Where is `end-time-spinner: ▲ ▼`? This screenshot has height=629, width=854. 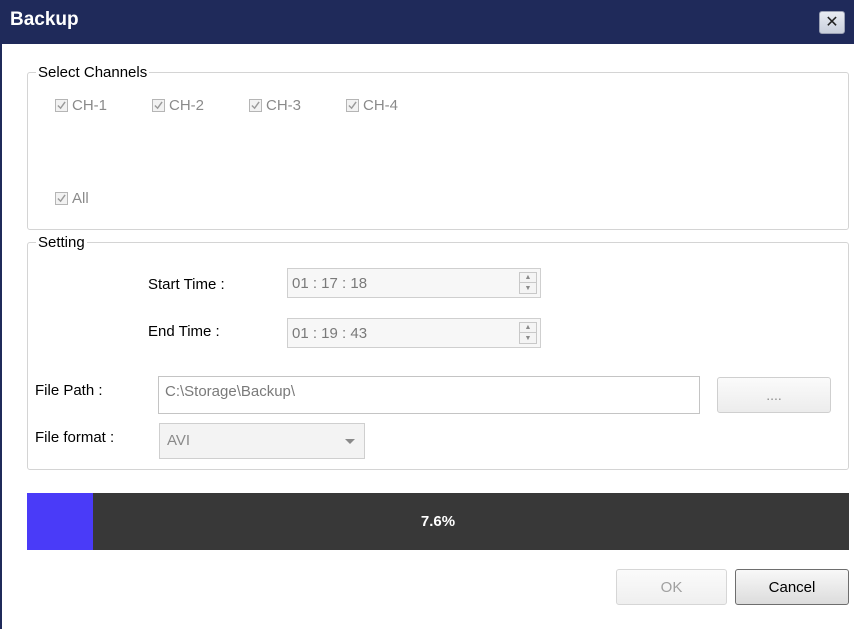 end-time-spinner: ▲ ▼ is located at coordinates (528, 333).